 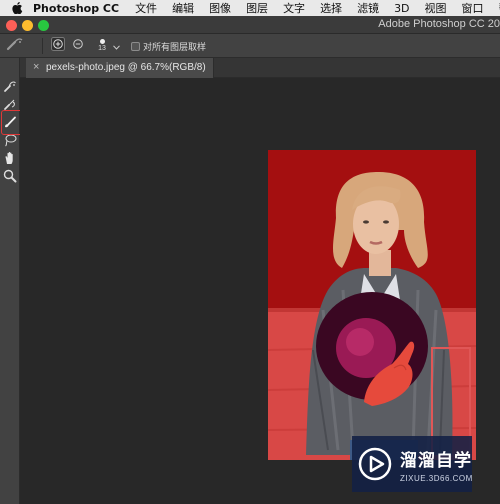 I want to click on chevron-down-icon, so click(x=116, y=46).